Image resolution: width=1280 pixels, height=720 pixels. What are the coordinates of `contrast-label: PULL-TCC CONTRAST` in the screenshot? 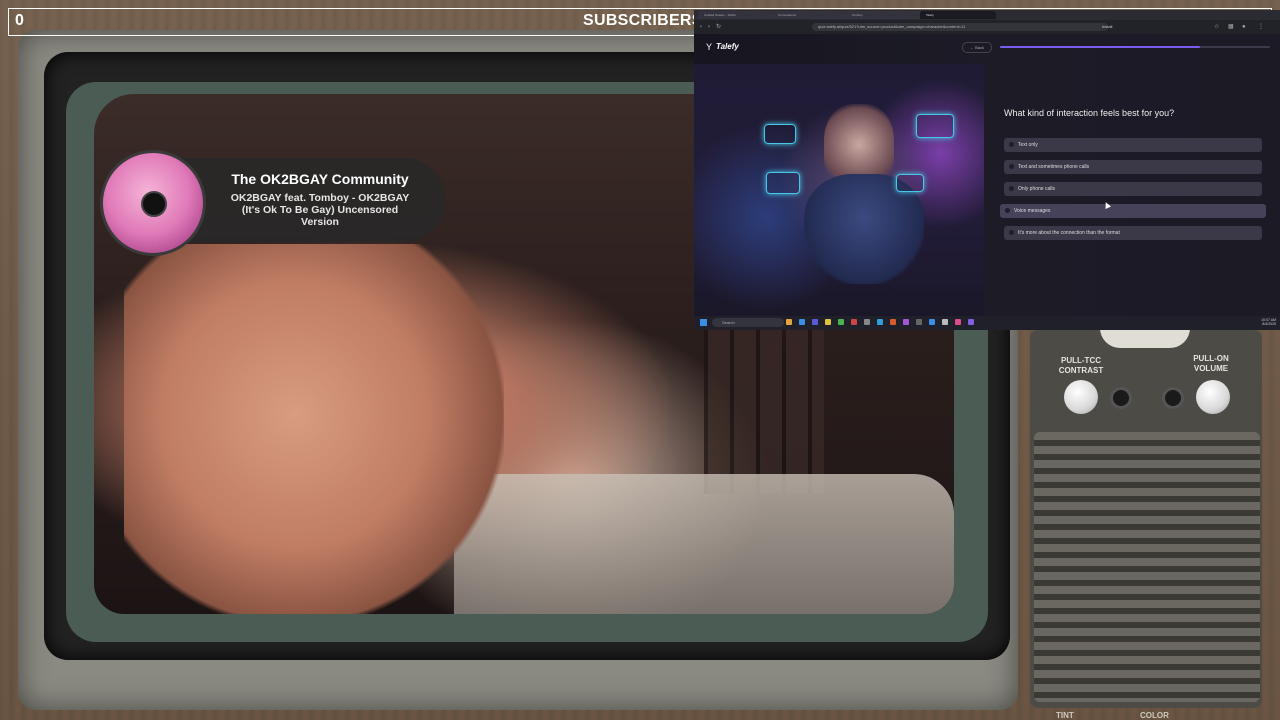 It's located at (1081, 365).